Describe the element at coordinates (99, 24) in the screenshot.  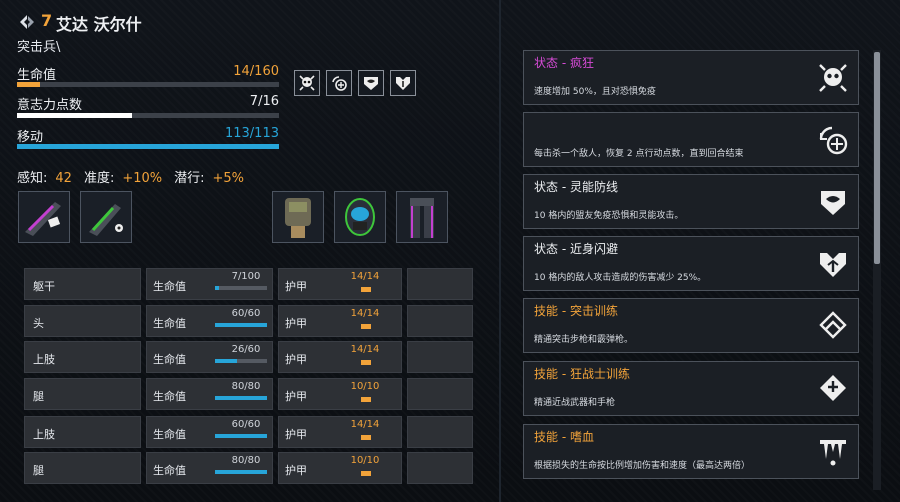
I see `character-name: 艾达 沃尔什` at that location.